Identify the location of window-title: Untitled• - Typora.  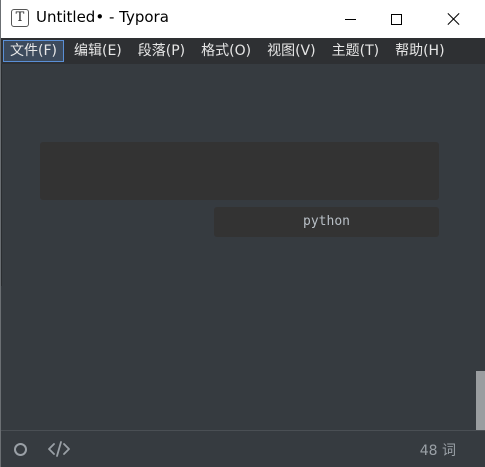
(102, 17).